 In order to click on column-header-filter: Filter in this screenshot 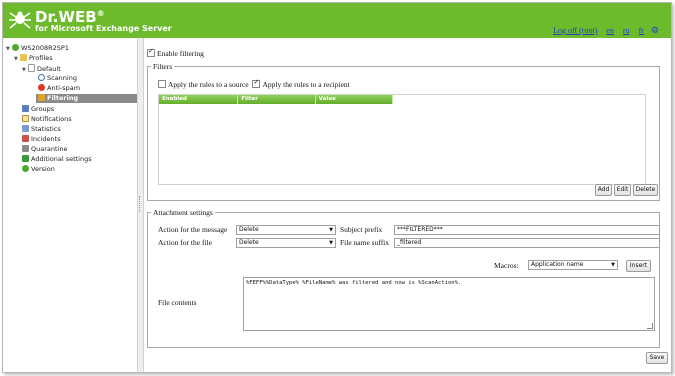, I will do `click(277, 99)`.